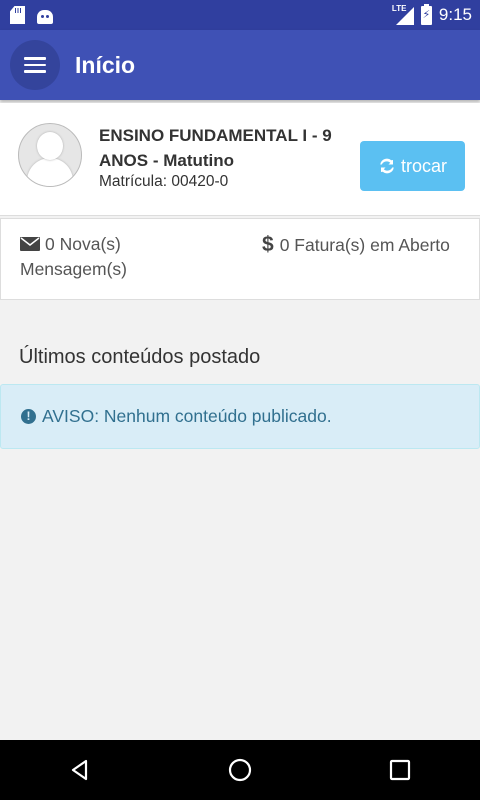  I want to click on android-icon, so click(45, 16).